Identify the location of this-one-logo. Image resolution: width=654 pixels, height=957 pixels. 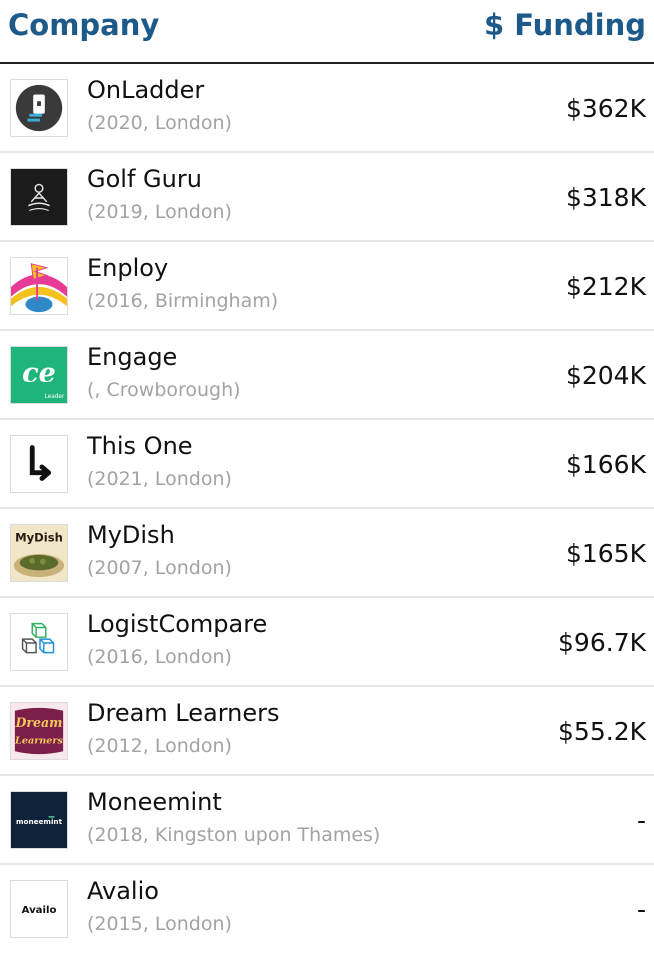
(39, 464).